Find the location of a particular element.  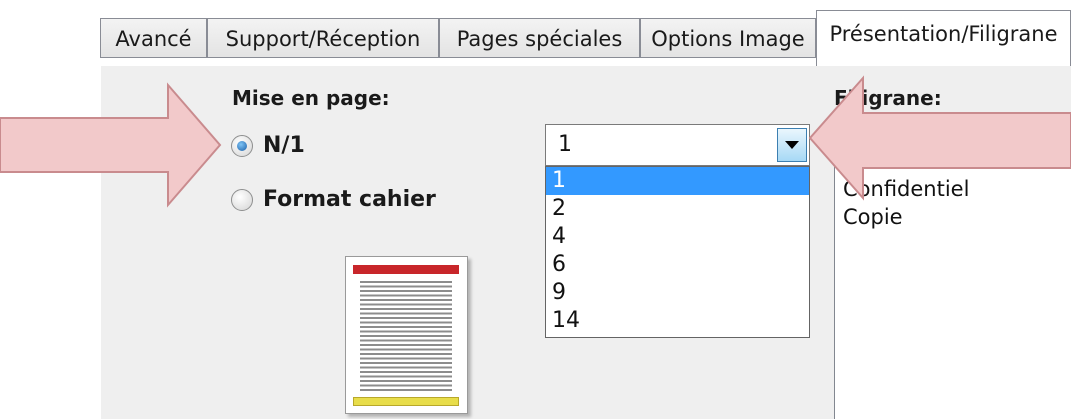

radio-checked-icon is located at coordinates (242, 145).